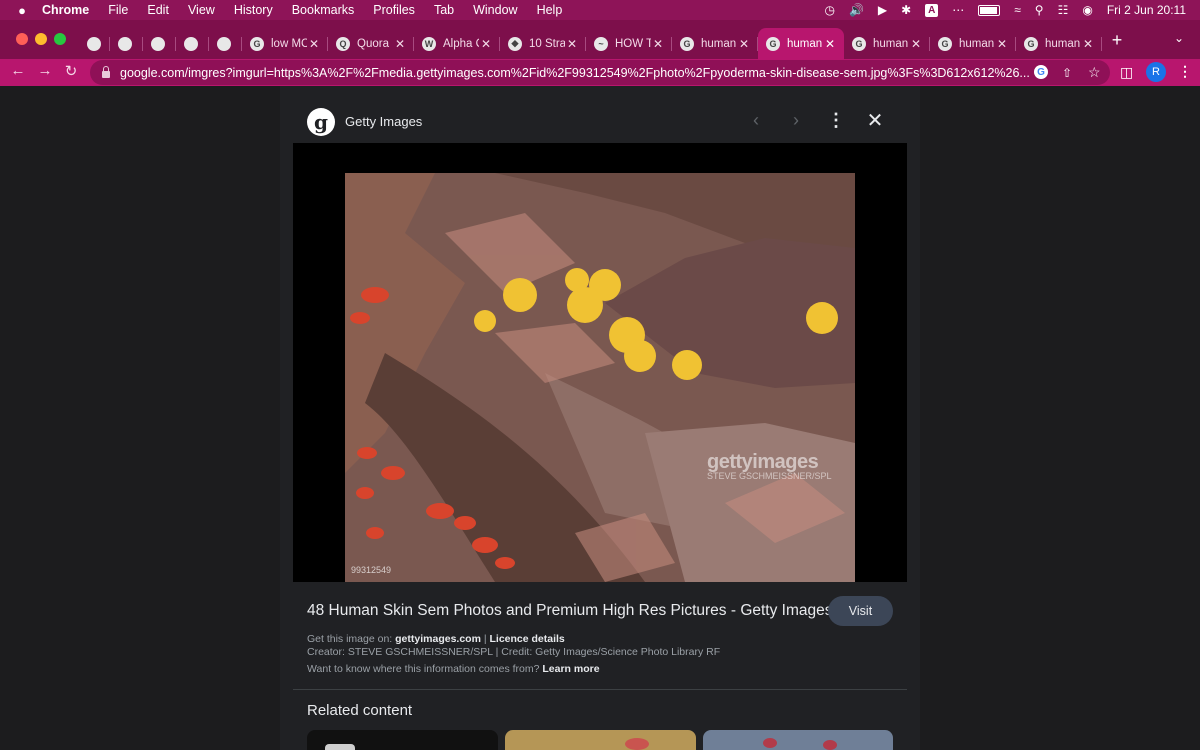  What do you see at coordinates (796, 120) in the screenshot?
I see `next-image-icon: ›` at bounding box center [796, 120].